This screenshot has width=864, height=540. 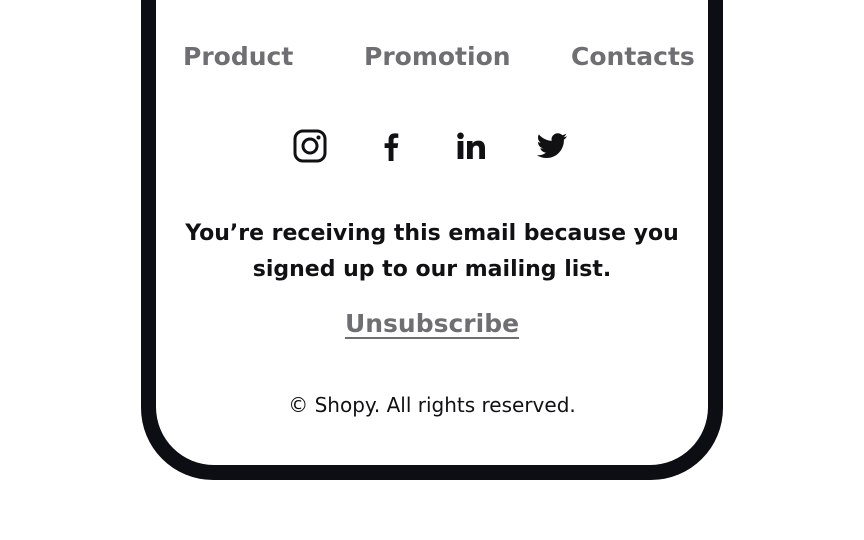 I want to click on twitter-icon, so click(x=552, y=146).